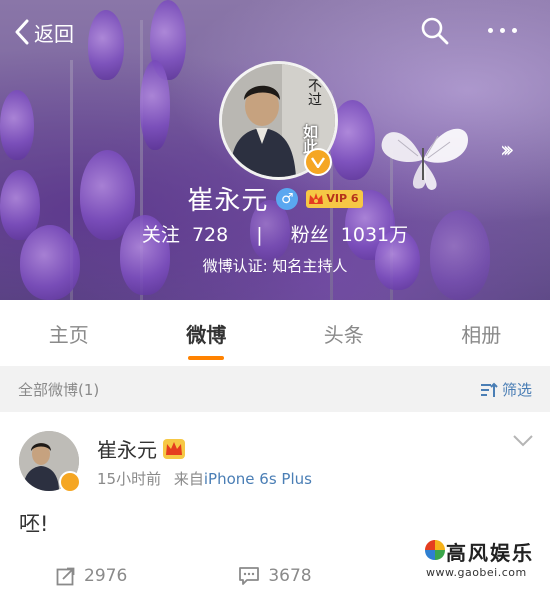 This screenshot has height=597, width=550. I want to click on post-from-label: 来自, so click(188, 479).